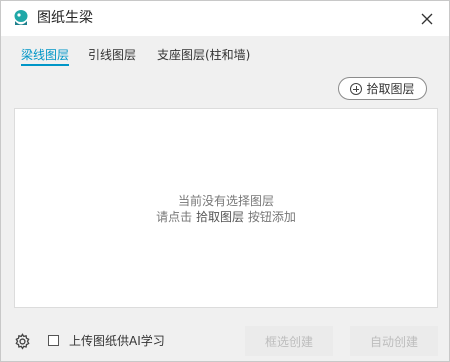 The height and width of the screenshot is (362, 450). Describe the element at coordinates (45, 56) in the screenshot. I see `tab-beam-layer: 梁线图层` at that location.